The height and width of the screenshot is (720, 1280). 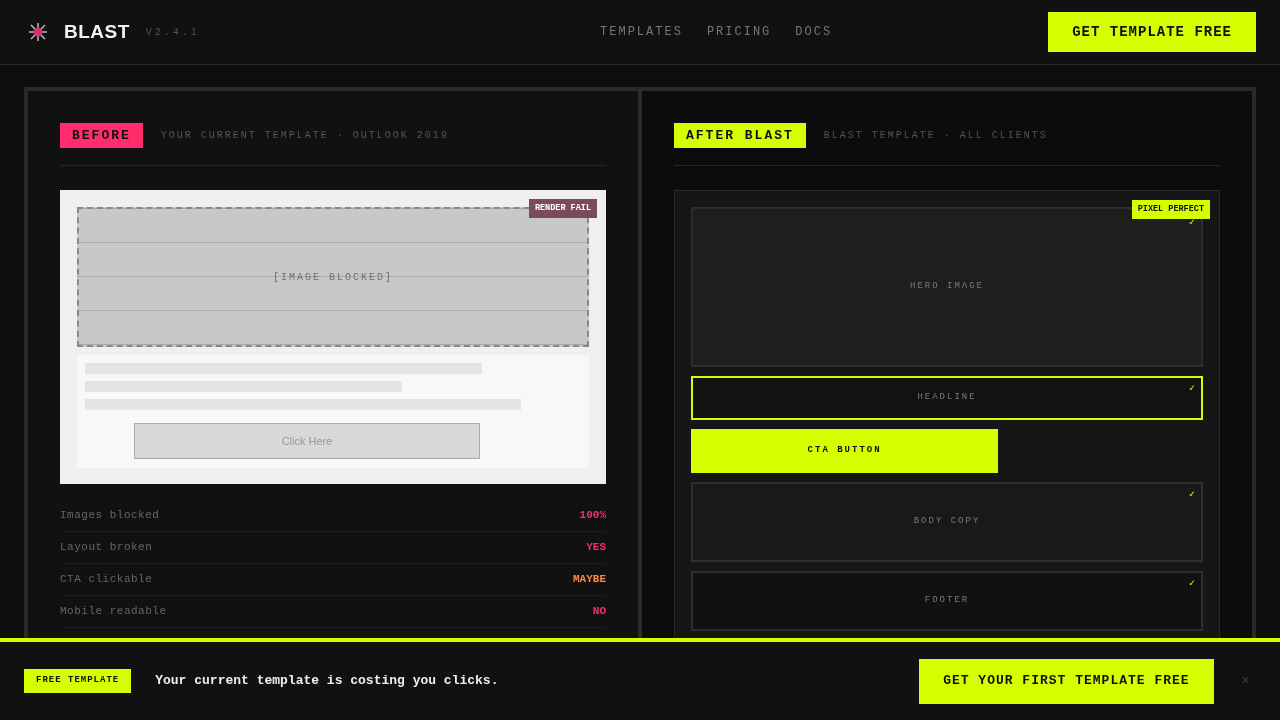 I want to click on get-template-button: GET TEMPLATE FREE, so click(x=1152, y=32).